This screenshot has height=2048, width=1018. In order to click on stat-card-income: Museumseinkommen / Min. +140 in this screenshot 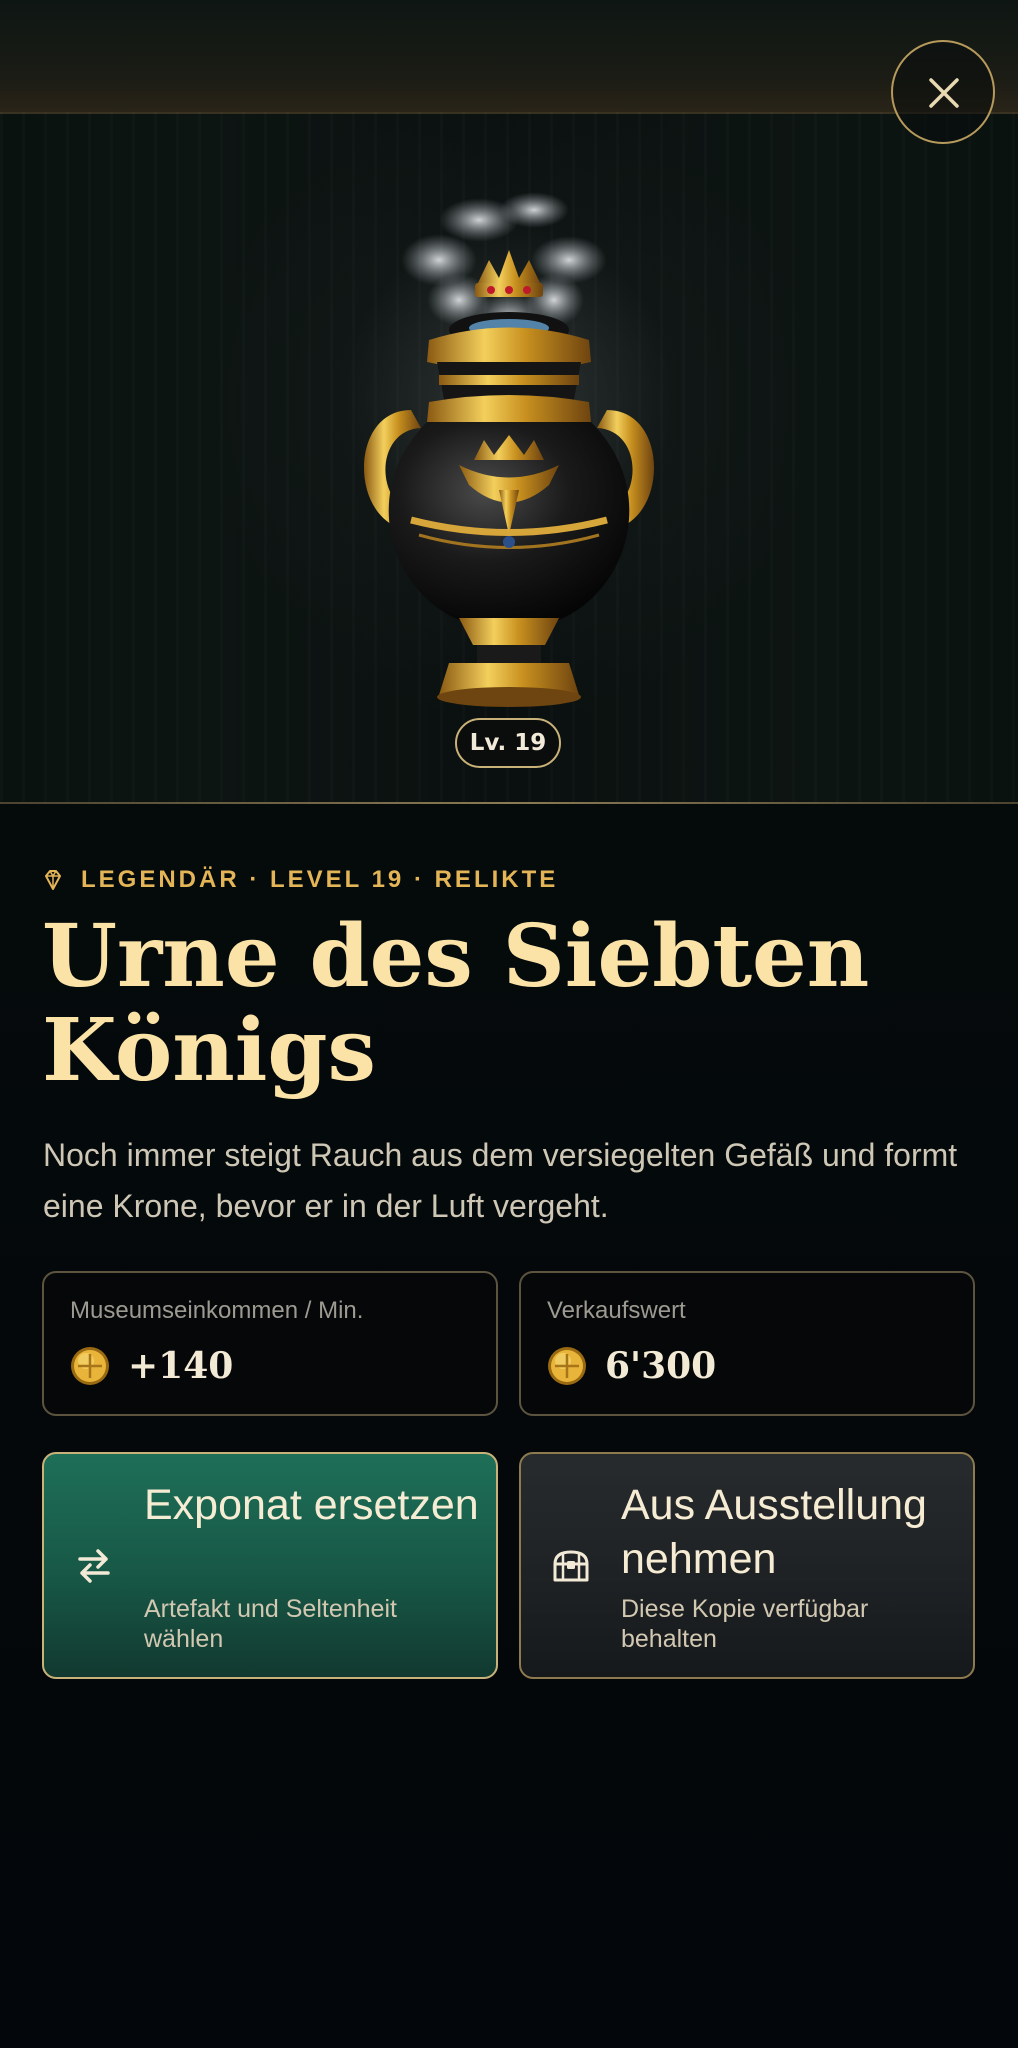, I will do `click(270, 1343)`.